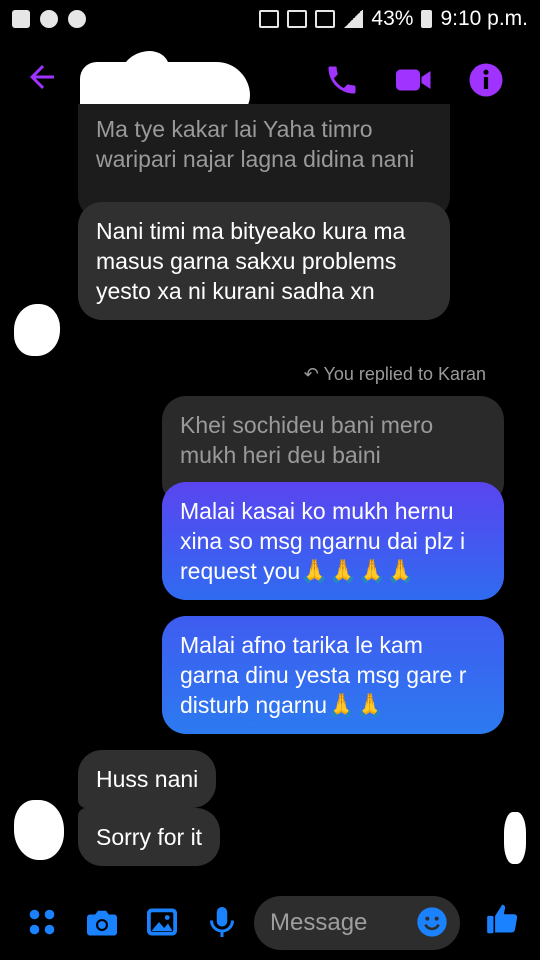  Describe the element at coordinates (486, 80) in the screenshot. I see `info-icon` at that location.